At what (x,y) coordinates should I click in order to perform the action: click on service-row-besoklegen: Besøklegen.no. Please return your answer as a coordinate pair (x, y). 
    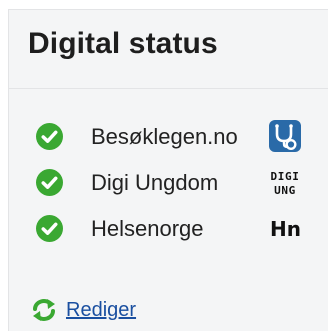
    Looking at the image, I should click on (181, 137).